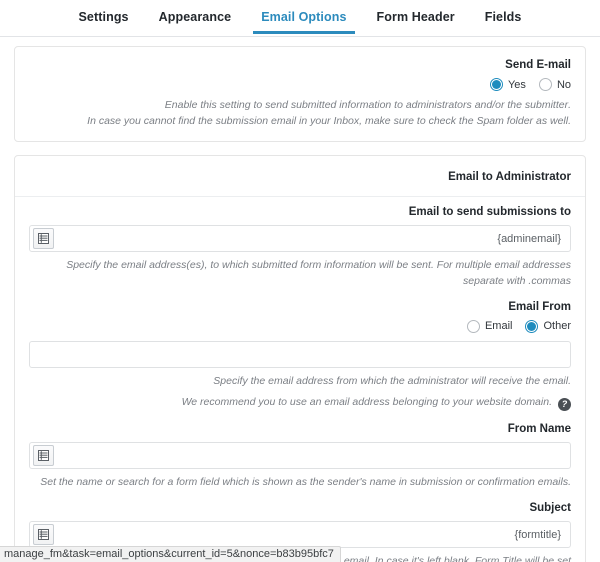  Describe the element at coordinates (539, 429) in the screenshot. I see `from-name-label: From Name` at that location.